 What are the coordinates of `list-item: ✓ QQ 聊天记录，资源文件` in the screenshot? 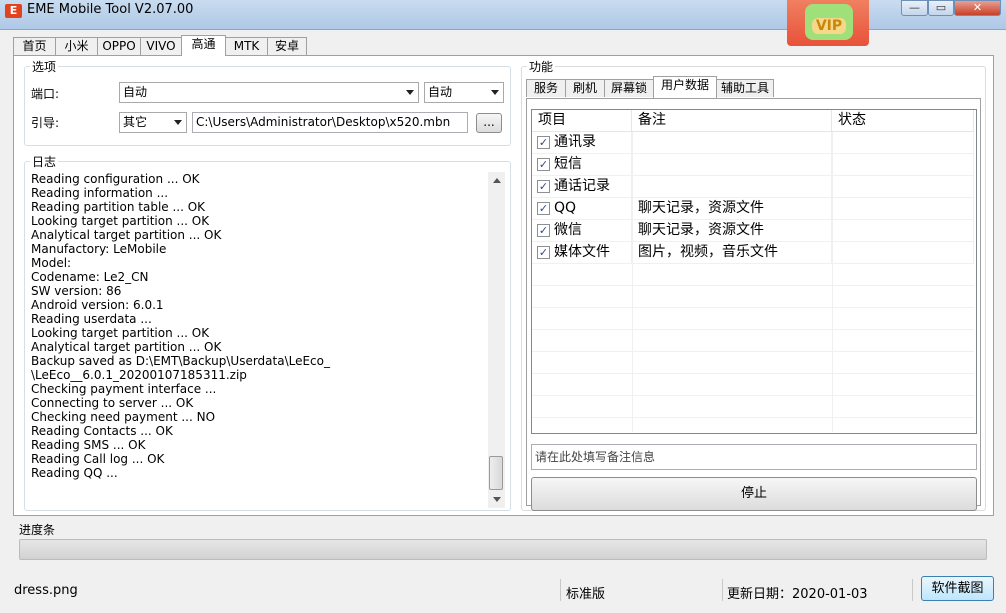 It's located at (753, 209).